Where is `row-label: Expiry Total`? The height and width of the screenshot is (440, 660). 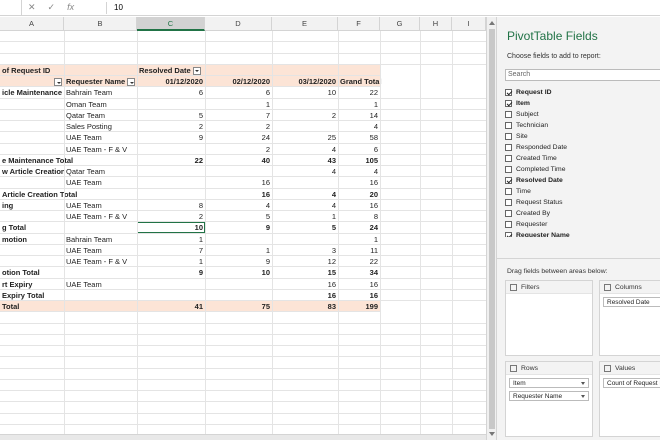 row-label: Expiry Total is located at coordinates (32, 295).